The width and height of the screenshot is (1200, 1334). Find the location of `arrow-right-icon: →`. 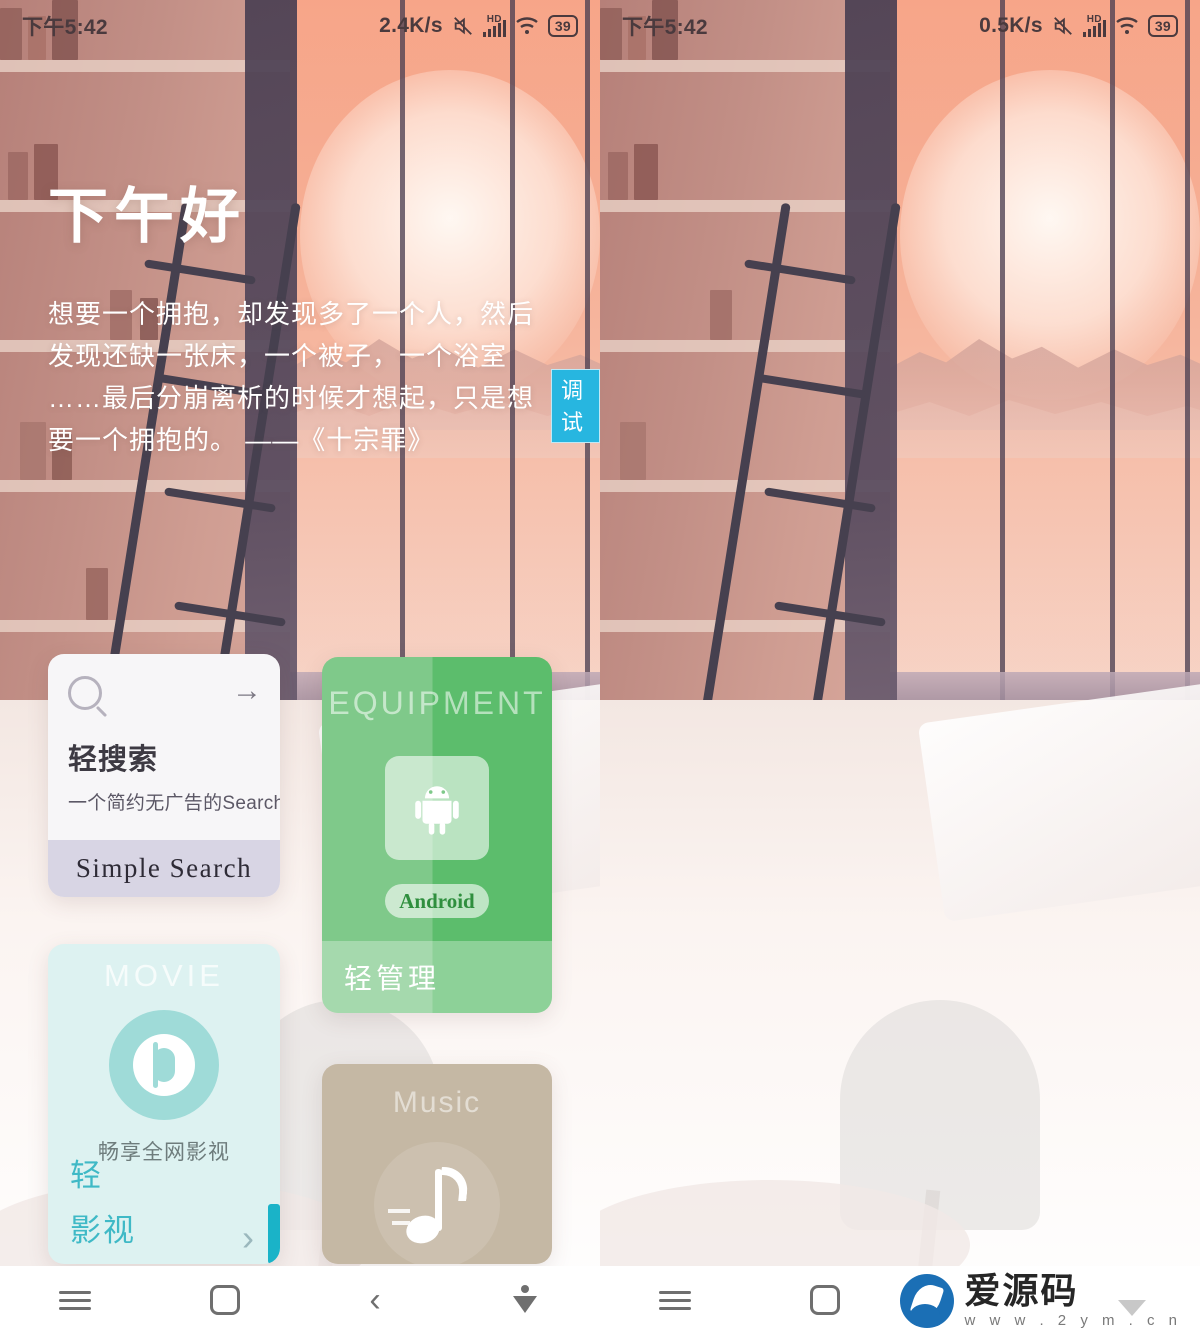

arrow-right-icon: → is located at coordinates (247, 691).